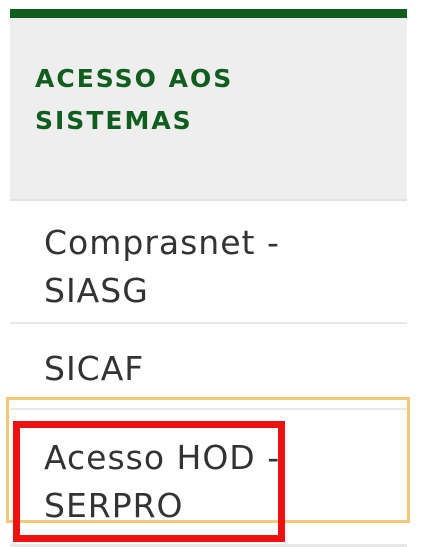 The height and width of the screenshot is (547, 426). Describe the element at coordinates (208, 13) in the screenshot. I see `menu-top-accent-bar` at that location.